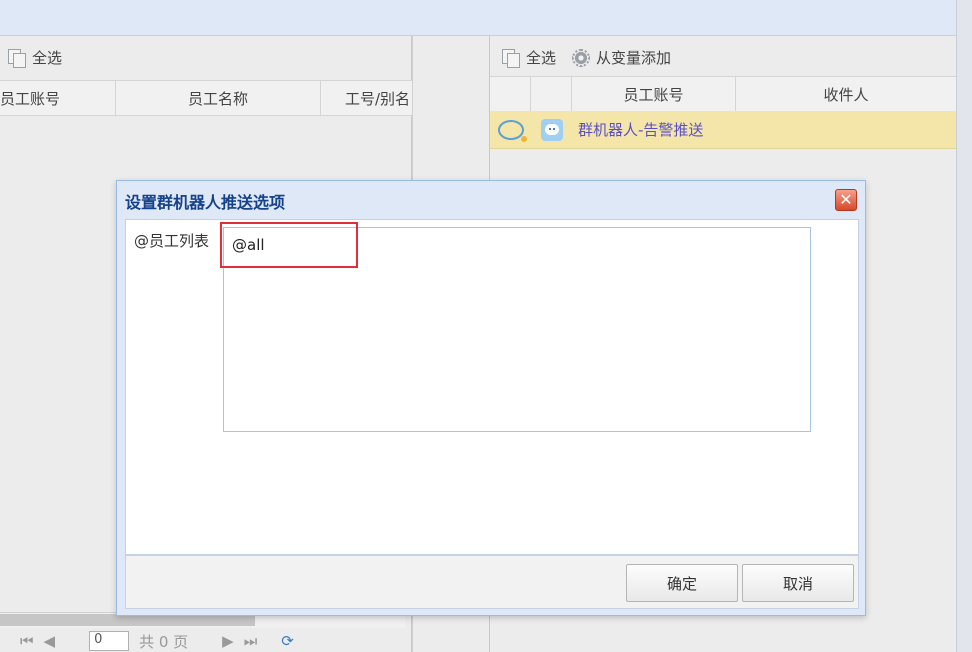 The width and height of the screenshot is (972, 652). What do you see at coordinates (846, 94) in the screenshot?
I see `column-header-recipient: 收件人` at bounding box center [846, 94].